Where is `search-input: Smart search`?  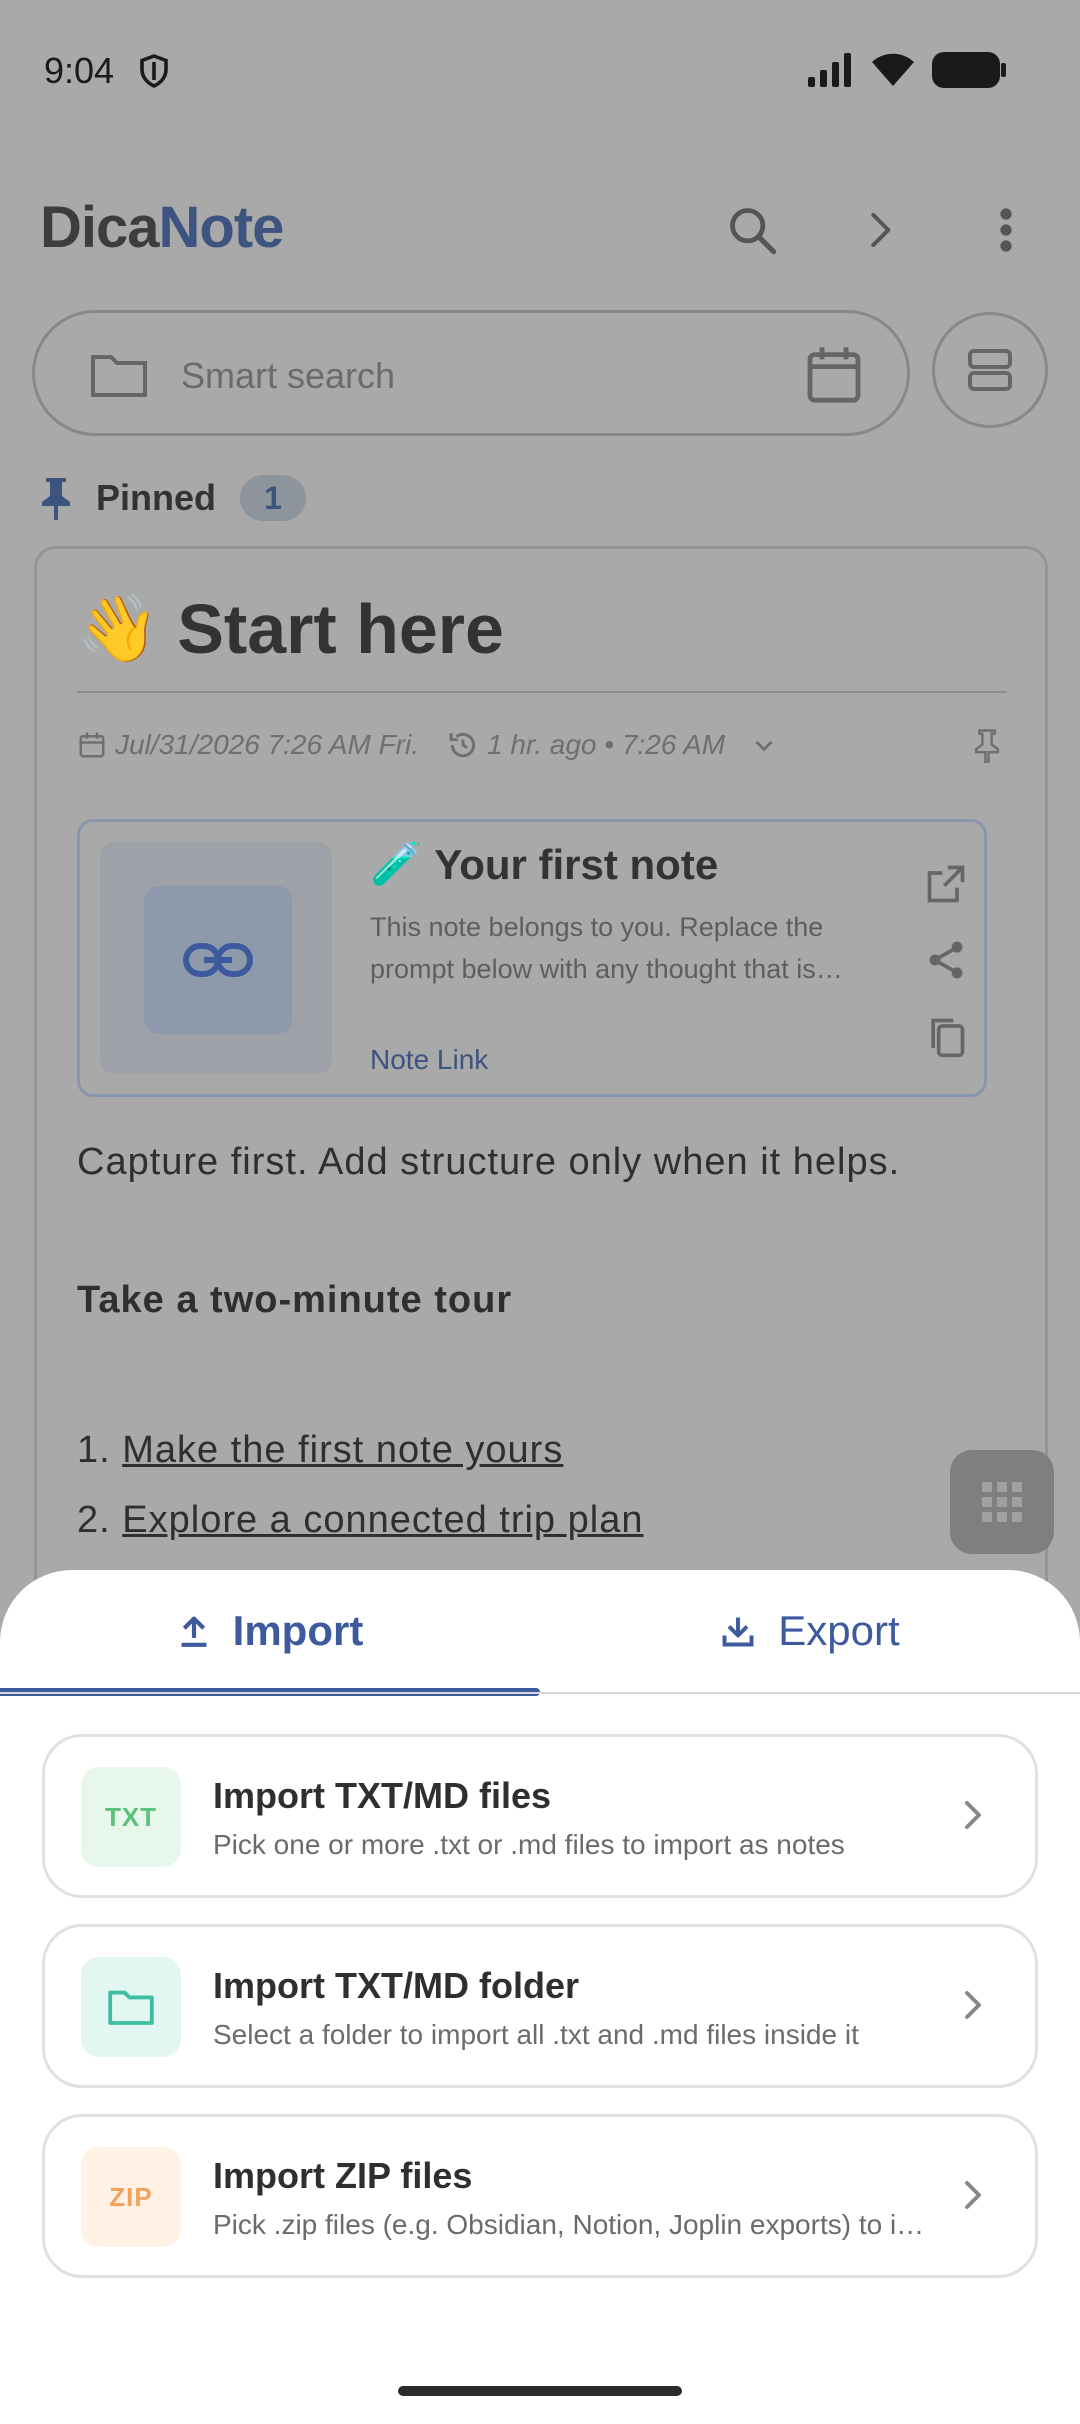 search-input: Smart search is located at coordinates (471, 373).